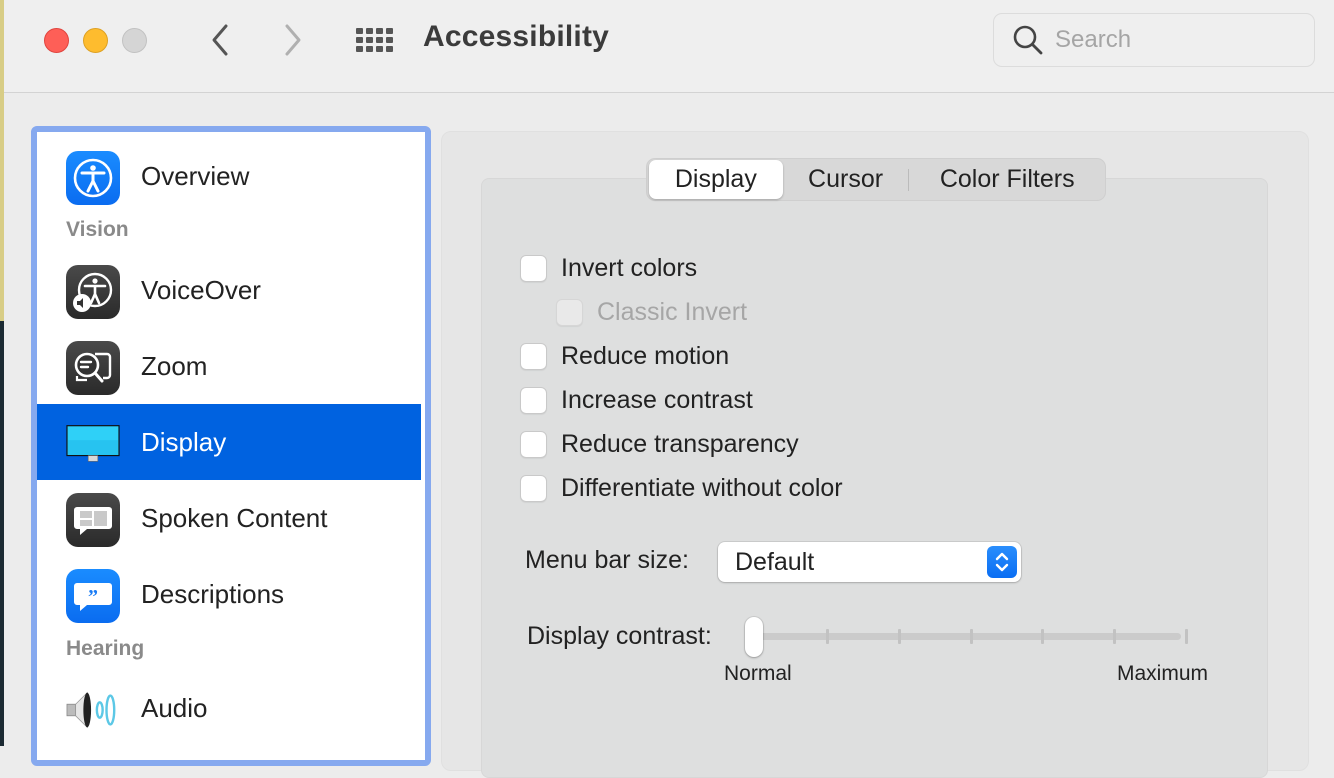 This screenshot has height=778, width=1334. Describe the element at coordinates (569, 312) in the screenshot. I see `classic-invert-checkbox` at that location.